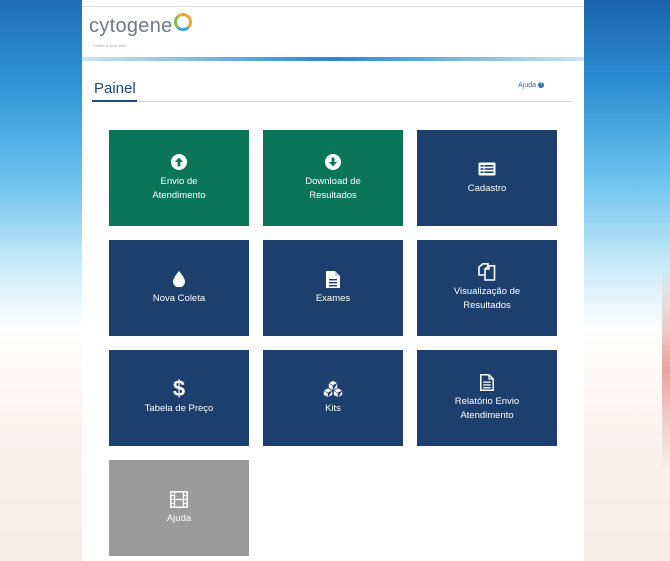  What do you see at coordinates (487, 382) in the screenshot?
I see `report-icon` at bounding box center [487, 382].